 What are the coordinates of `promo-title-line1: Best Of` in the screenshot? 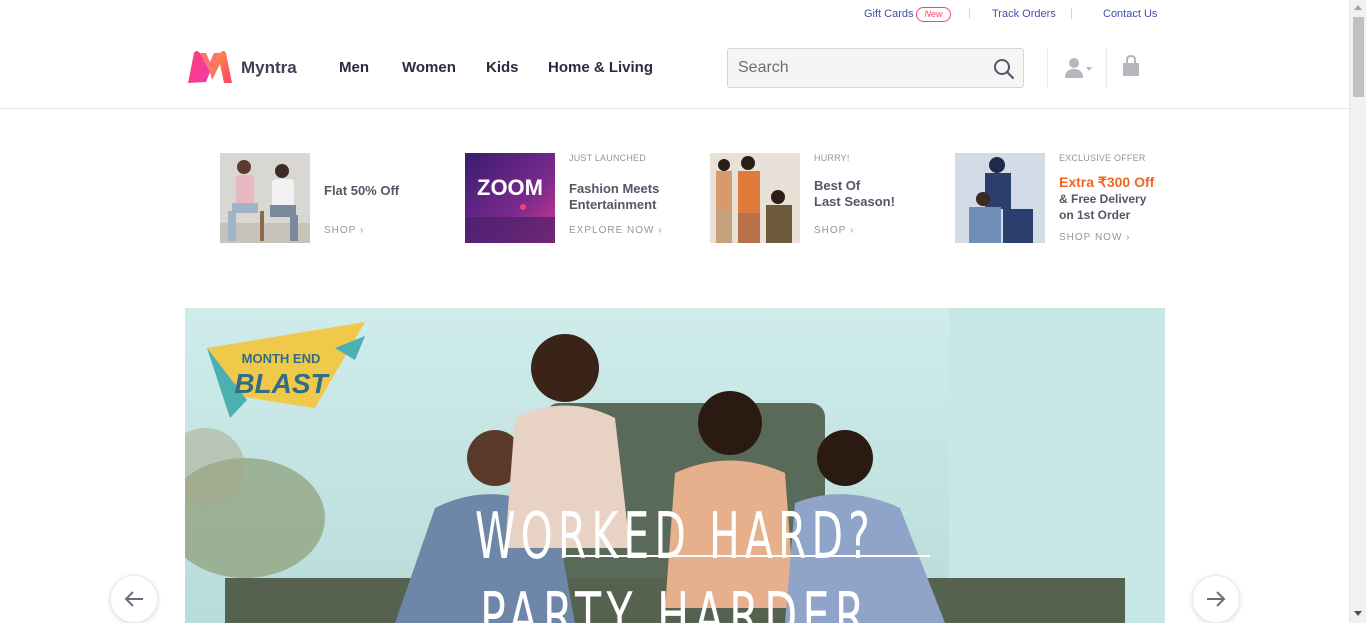 It's located at (837, 185).